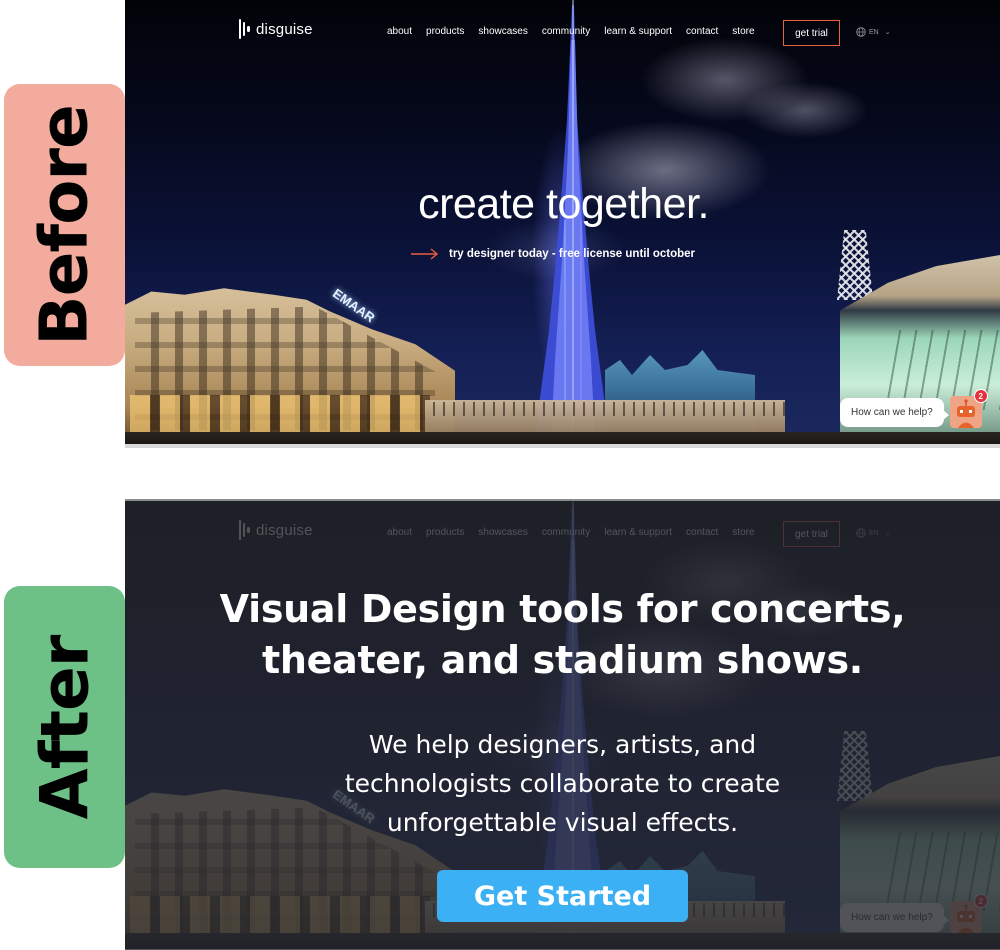 This screenshot has width=1000, height=950. I want to click on left-building-arches, so click(280, 415).